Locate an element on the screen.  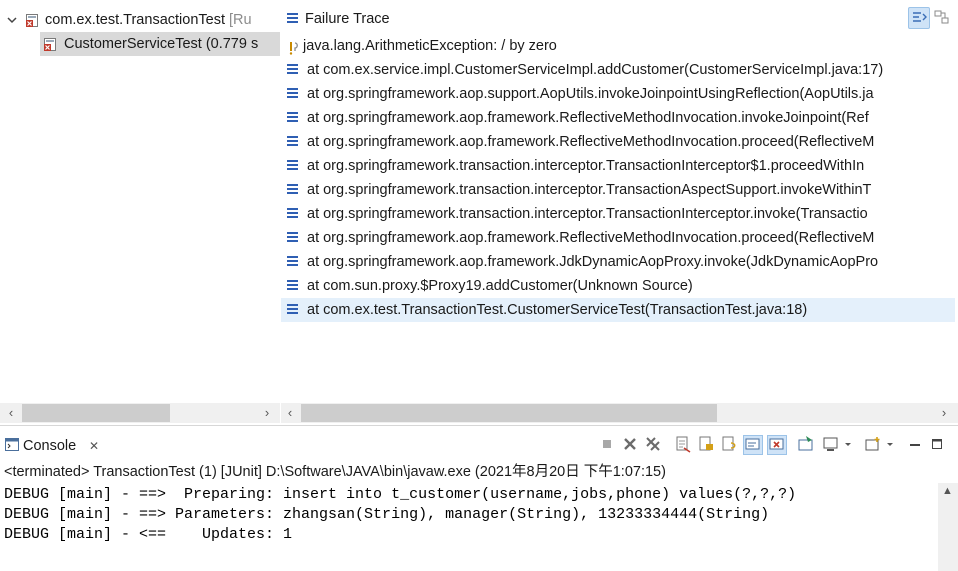
open-console-icon is located at coordinates (873, 444).